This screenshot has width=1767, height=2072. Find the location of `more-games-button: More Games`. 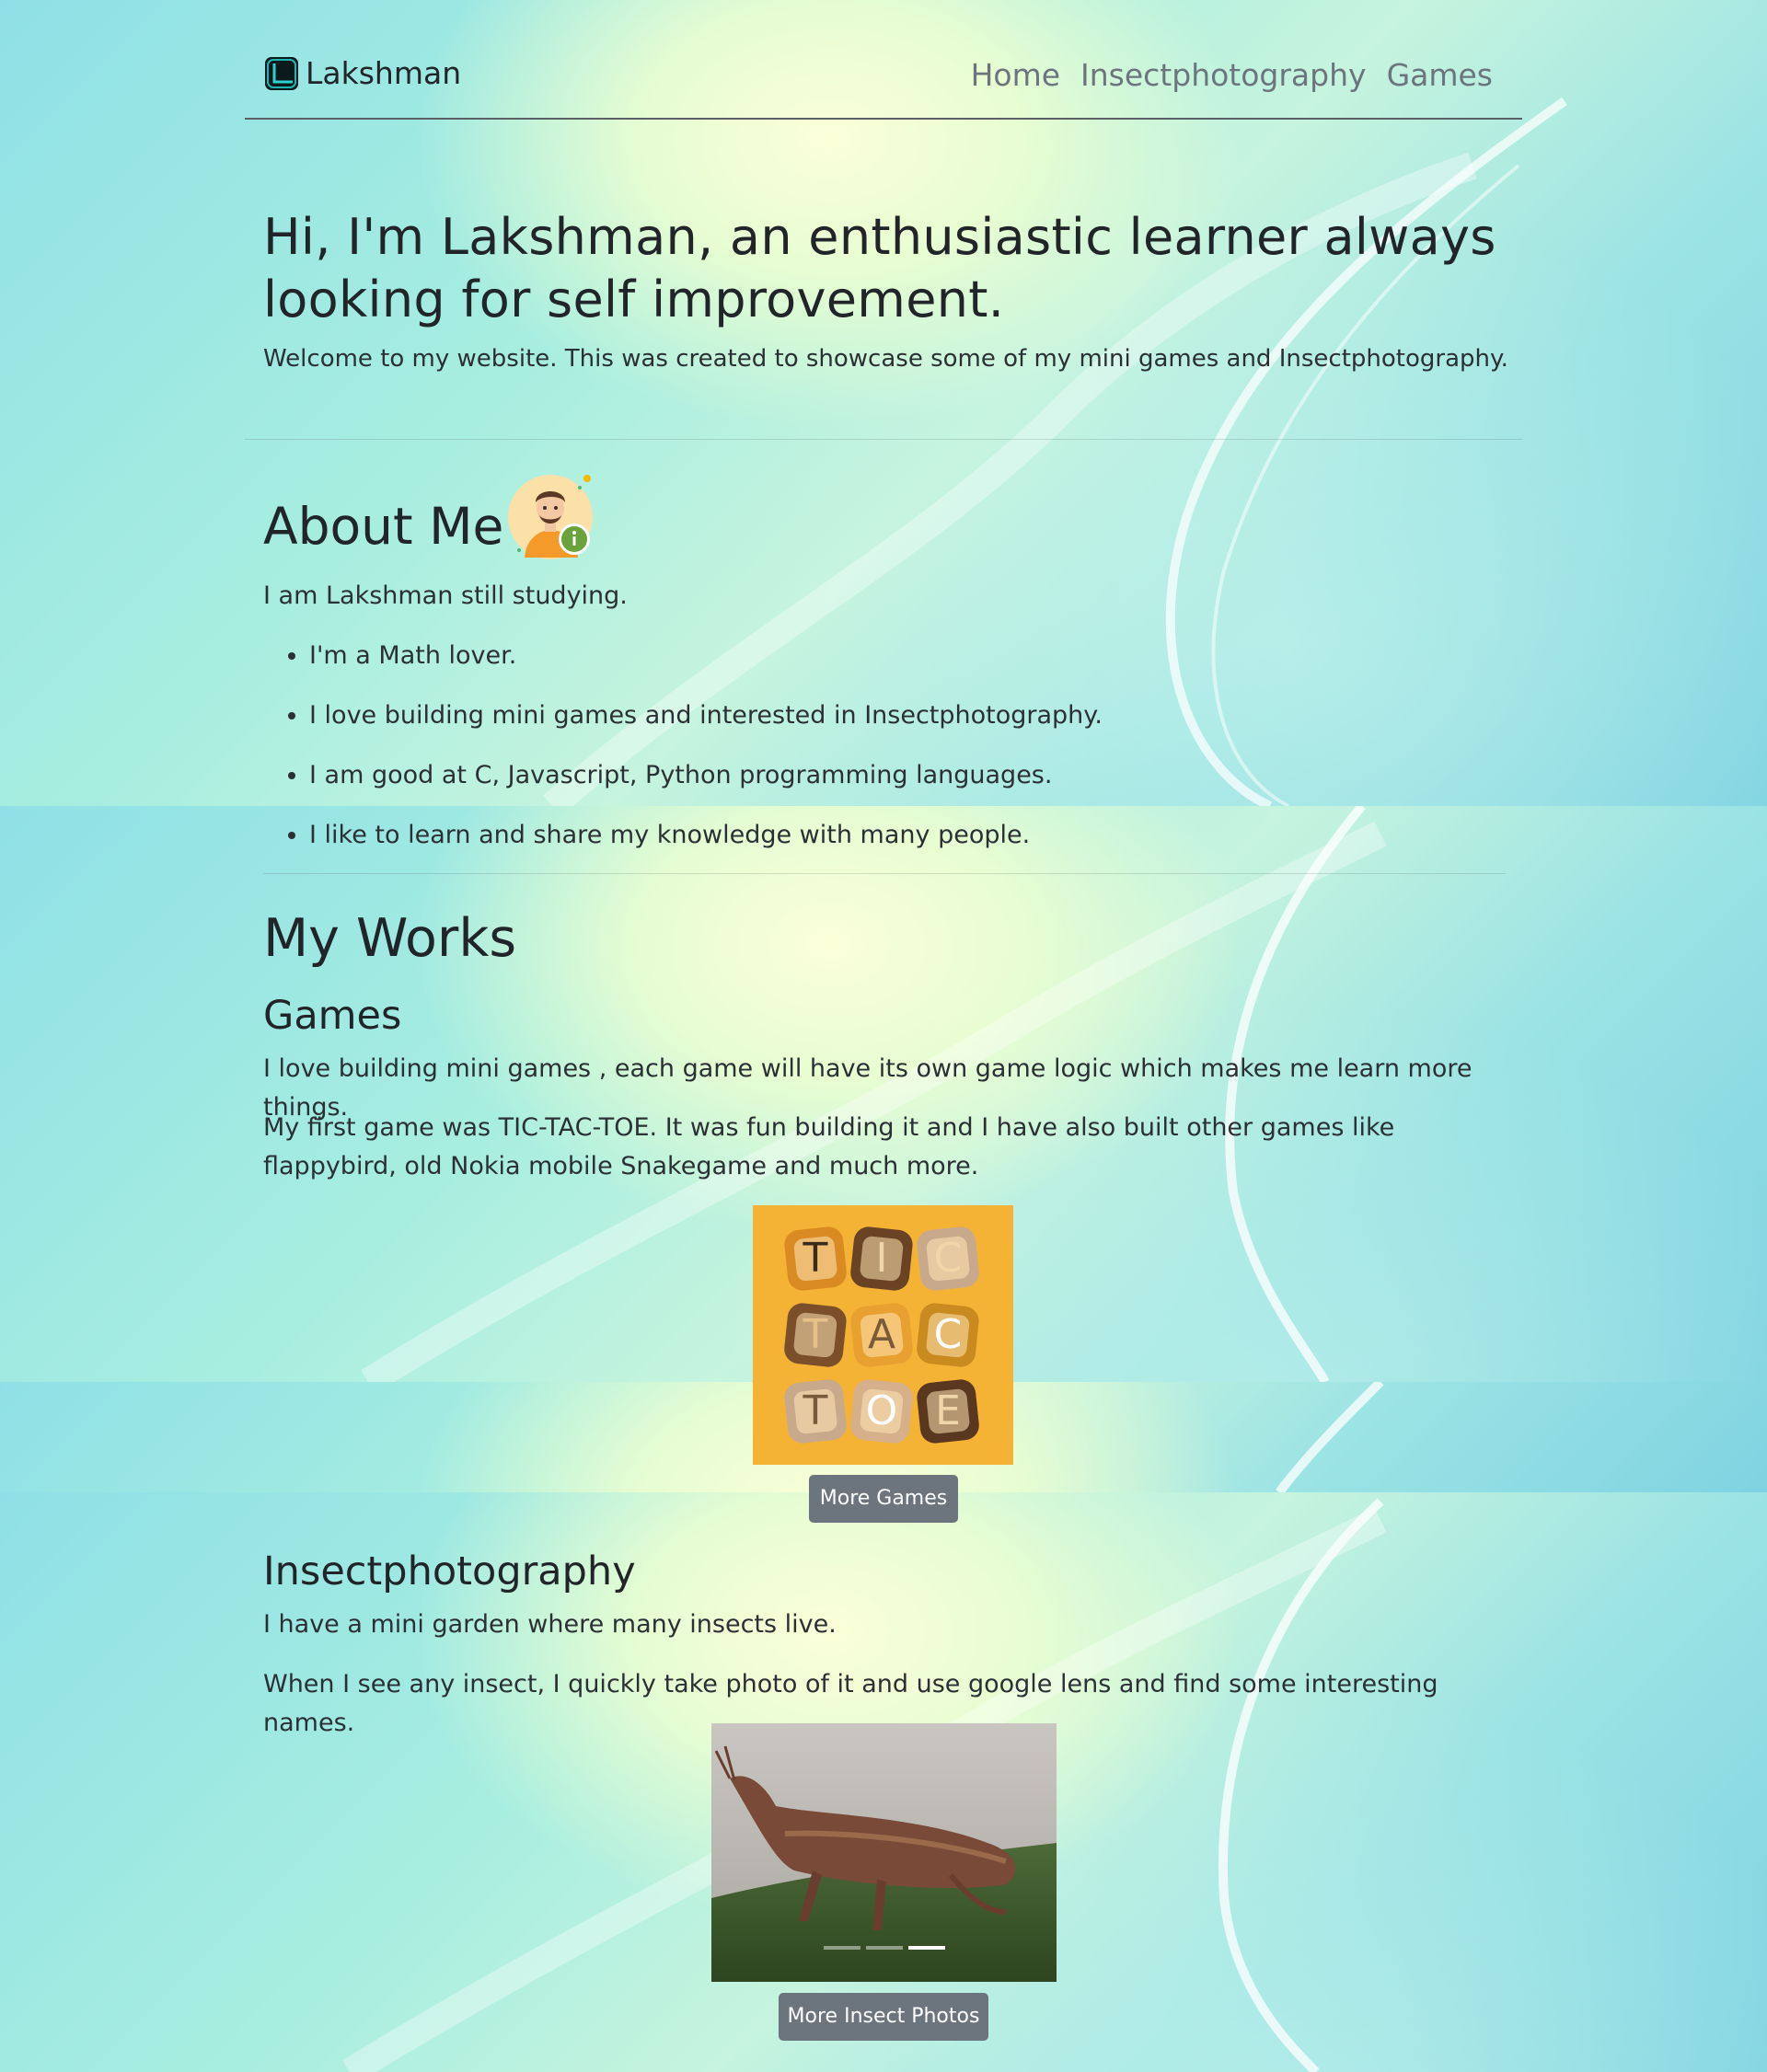

more-games-button: More Games is located at coordinates (883, 1499).